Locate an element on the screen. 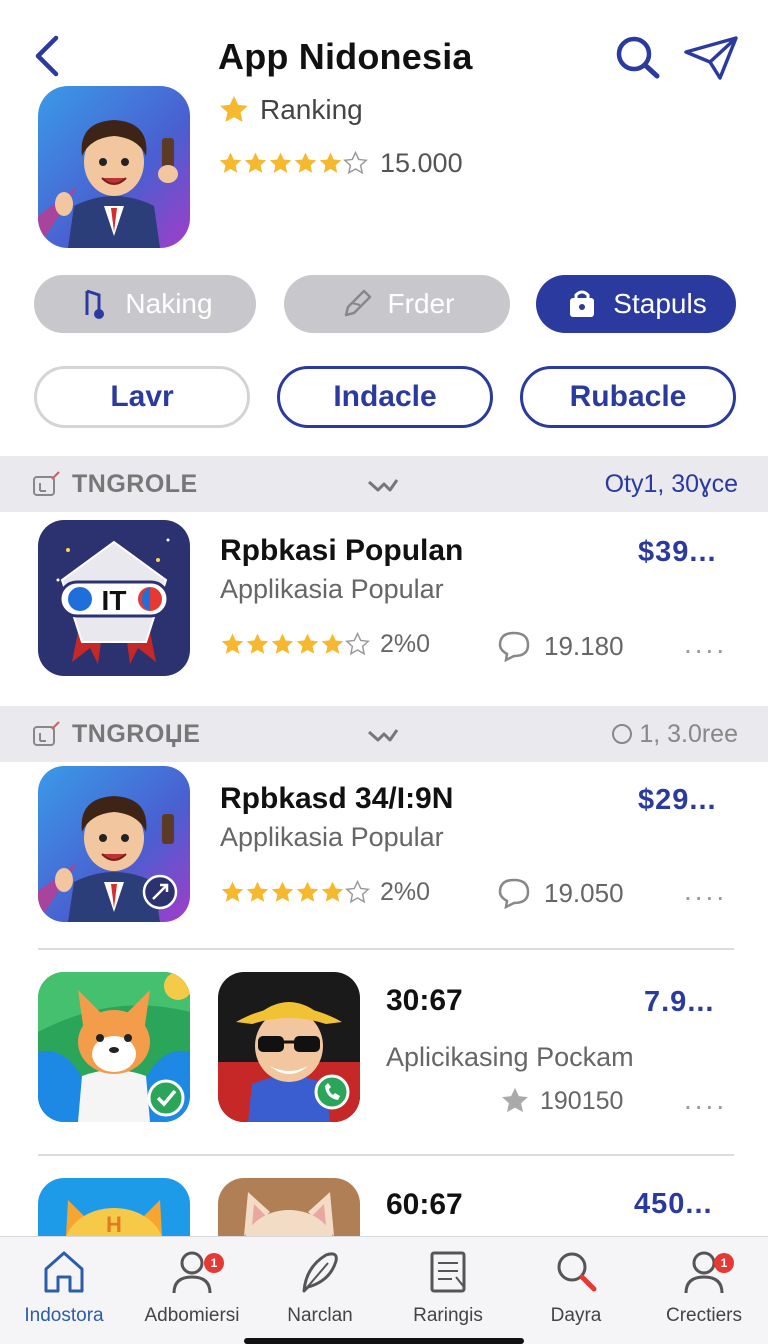  bag-icon is located at coordinates (582, 303).